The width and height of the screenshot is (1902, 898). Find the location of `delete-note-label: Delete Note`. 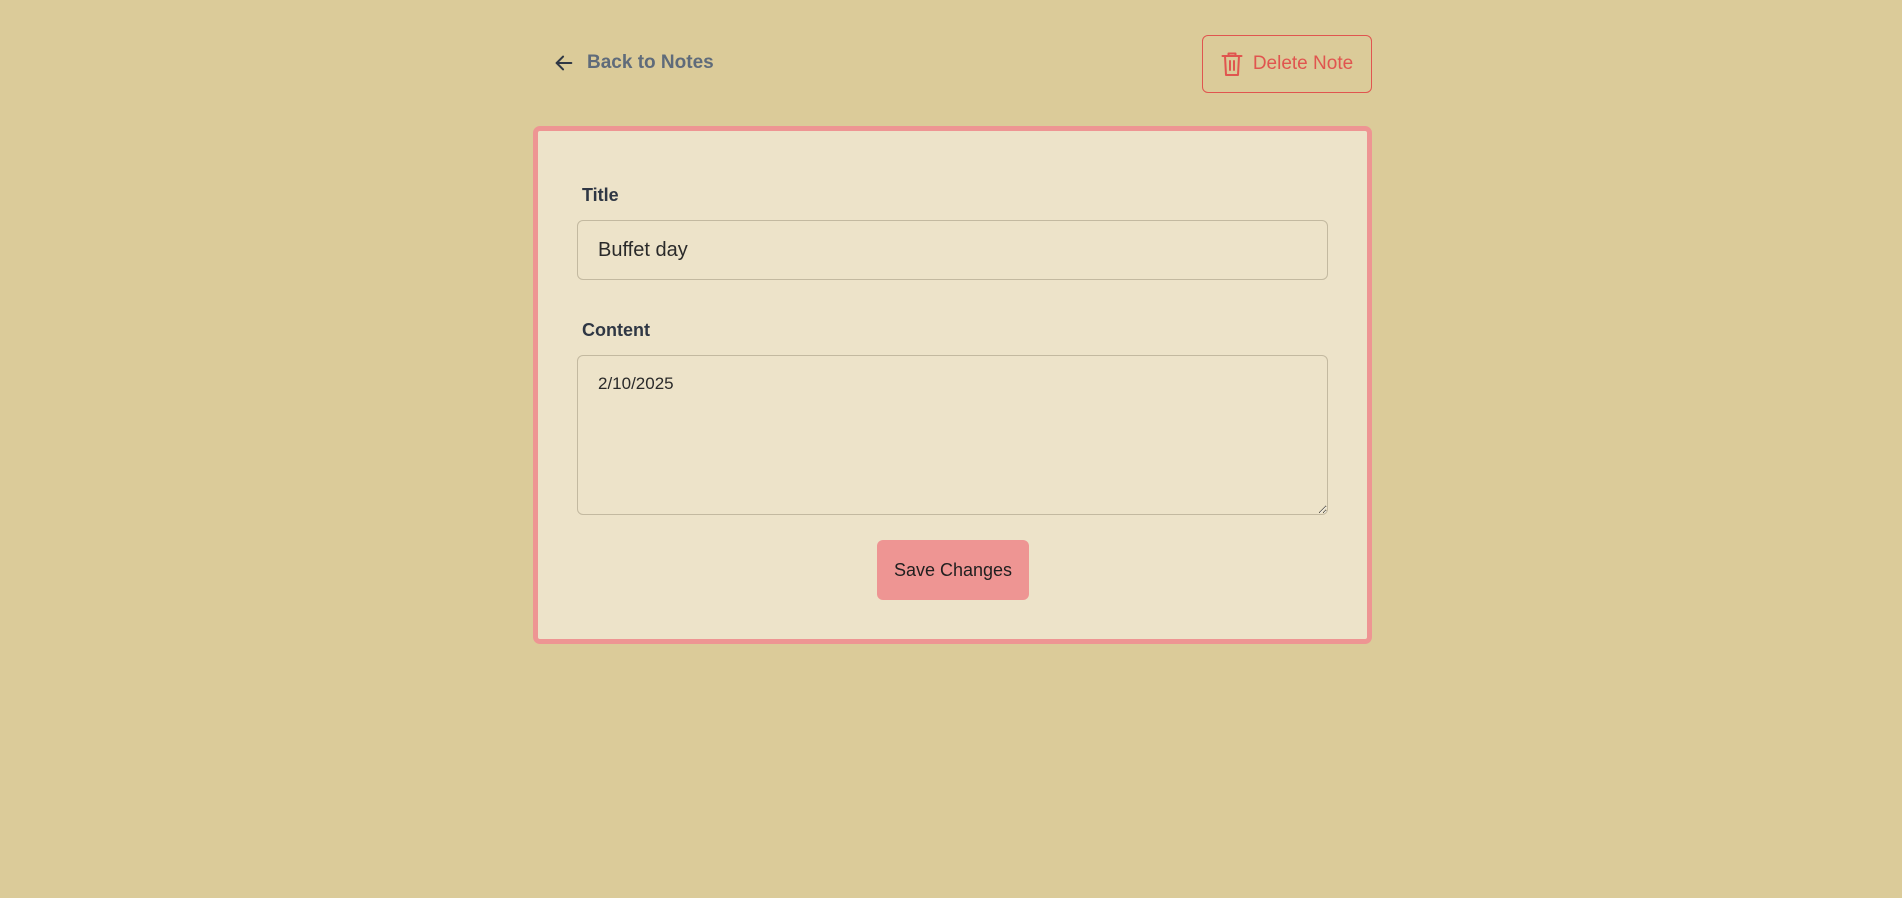

delete-note-label: Delete Note is located at coordinates (1303, 63).